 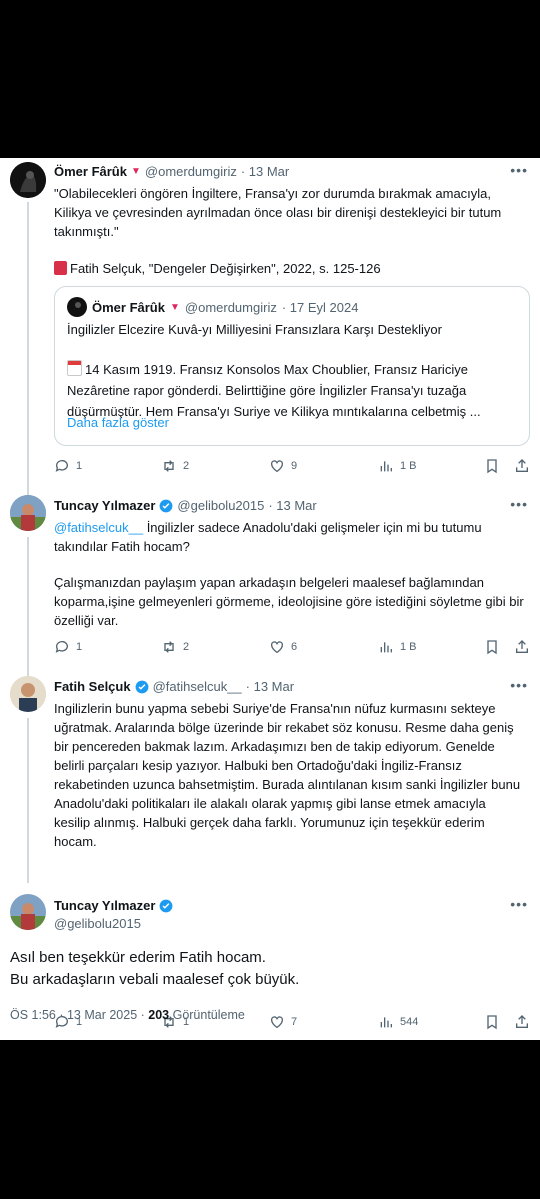 What do you see at coordinates (138, 957) in the screenshot?
I see `main-tweet-line-1: Asıl ben teşekkür ederim Fatih hocam.` at bounding box center [138, 957].